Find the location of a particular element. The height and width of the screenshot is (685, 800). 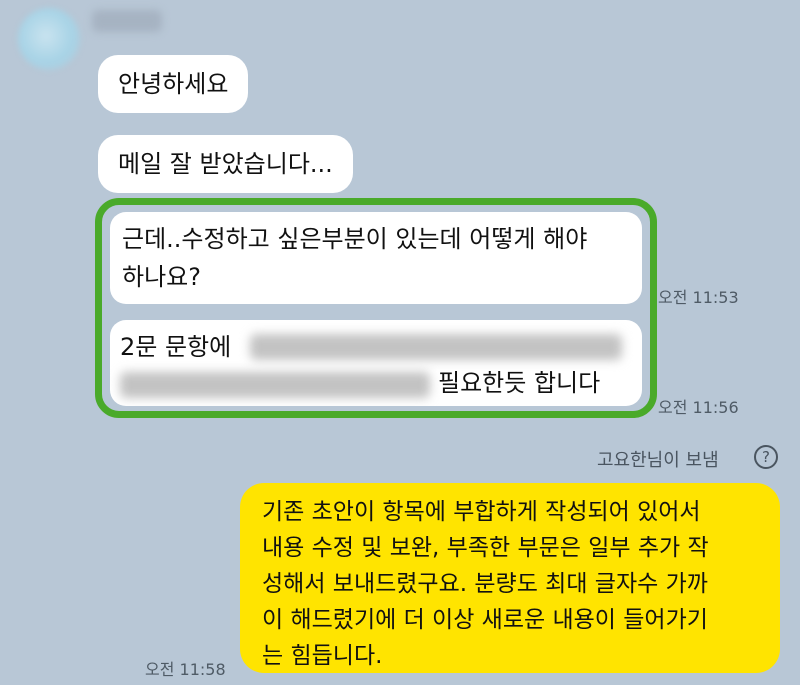

message-timestamp: 오전 11:58 is located at coordinates (185, 669).